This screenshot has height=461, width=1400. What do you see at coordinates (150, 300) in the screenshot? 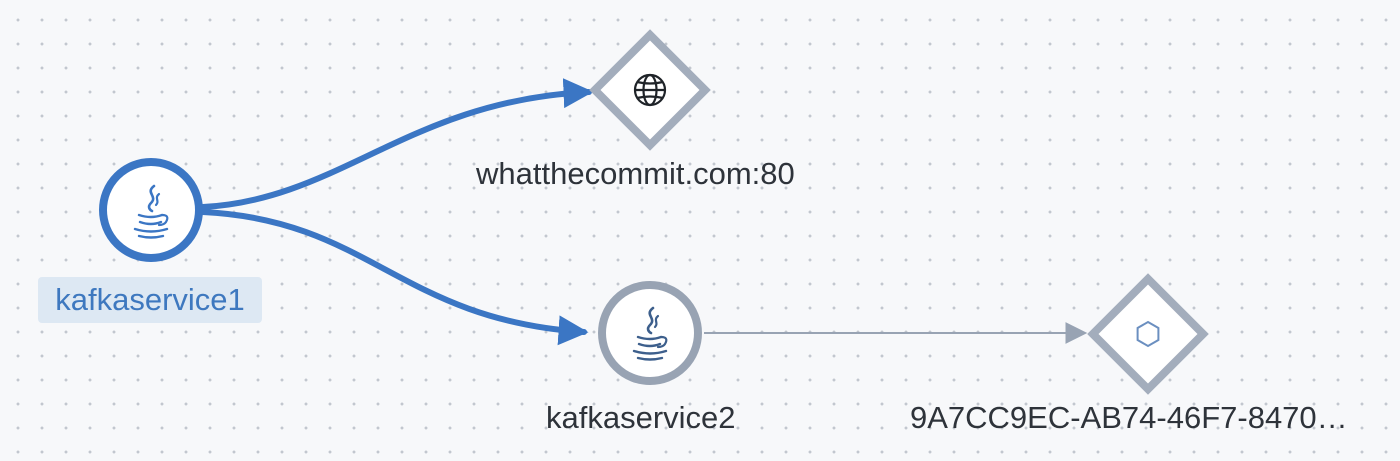
I see `node-label-kafkaservice1: kafkaservice1` at bounding box center [150, 300].